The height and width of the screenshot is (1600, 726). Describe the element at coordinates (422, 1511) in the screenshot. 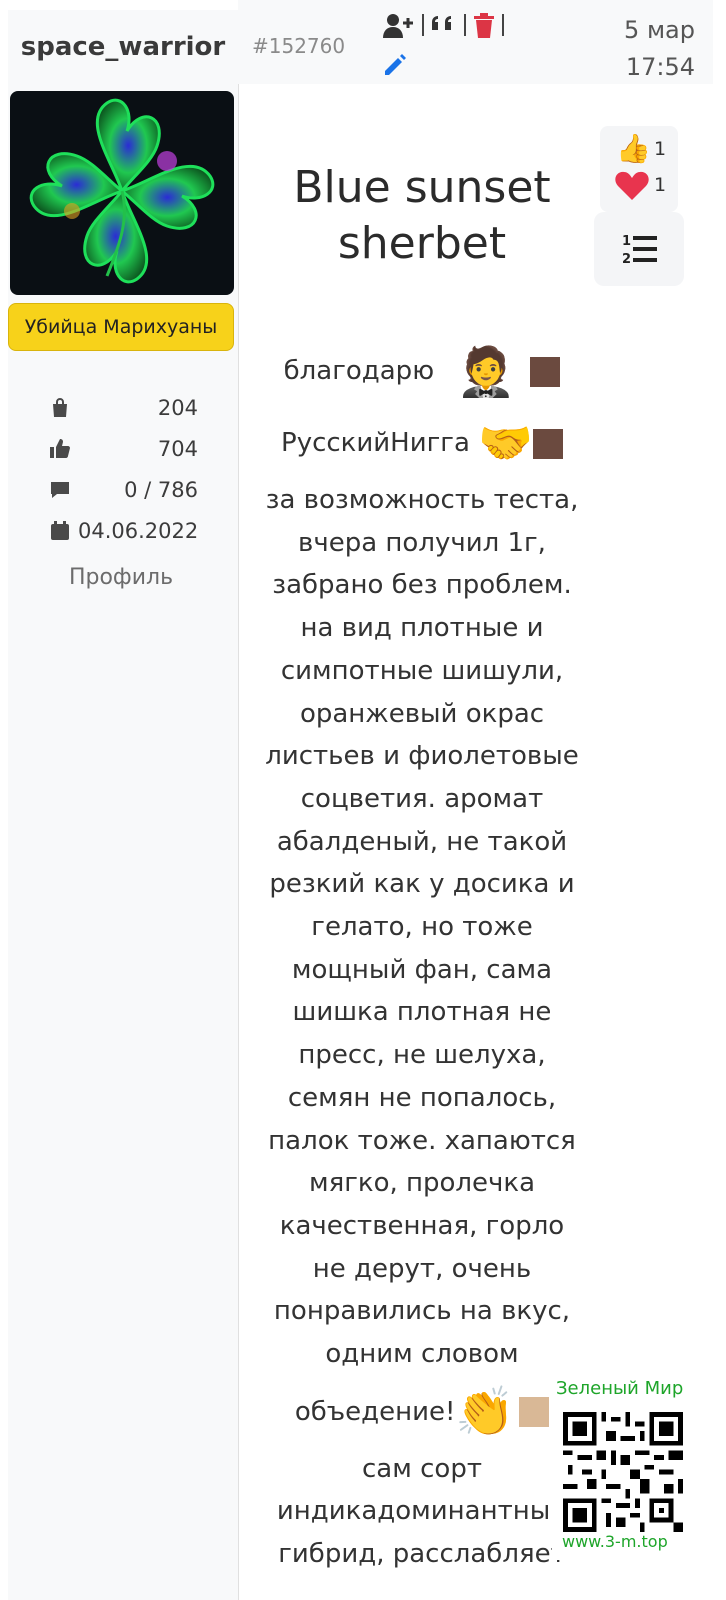

I see `body-line: индикадоминантный` at that location.